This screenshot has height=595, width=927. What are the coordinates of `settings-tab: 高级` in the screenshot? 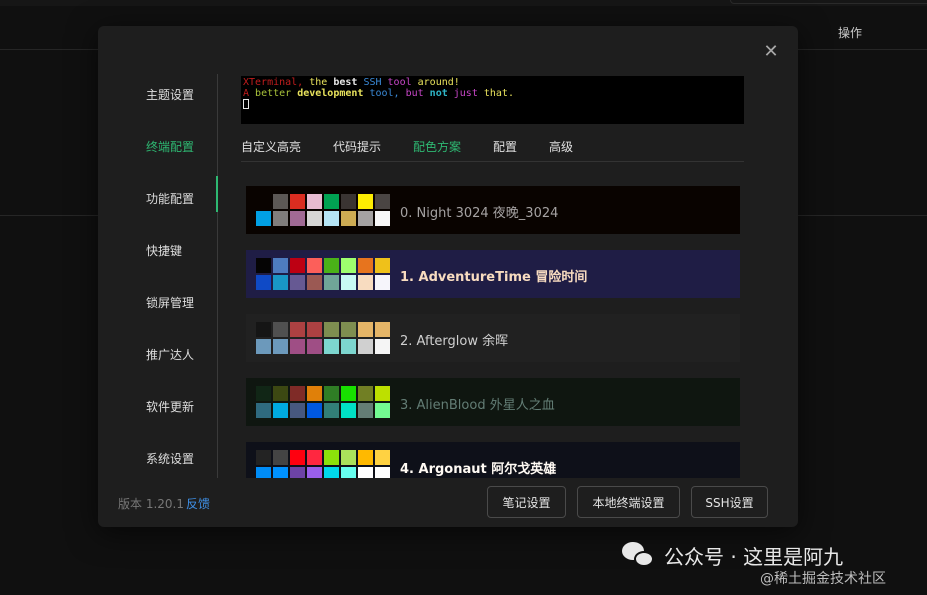 It's located at (561, 146).